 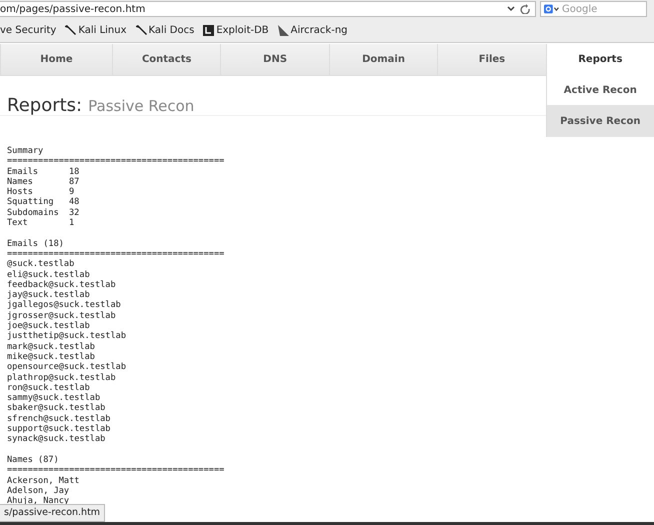 What do you see at coordinates (44, 105) in the screenshot?
I see `page-title: Reports:` at bounding box center [44, 105].